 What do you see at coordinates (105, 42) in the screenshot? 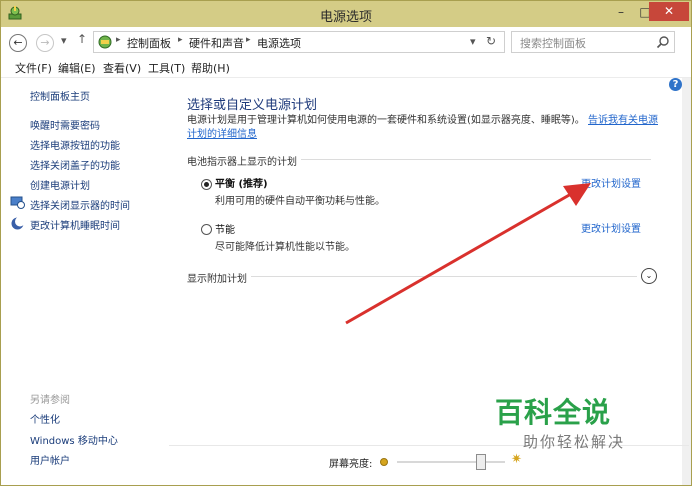
I see `control-panel-icon` at bounding box center [105, 42].